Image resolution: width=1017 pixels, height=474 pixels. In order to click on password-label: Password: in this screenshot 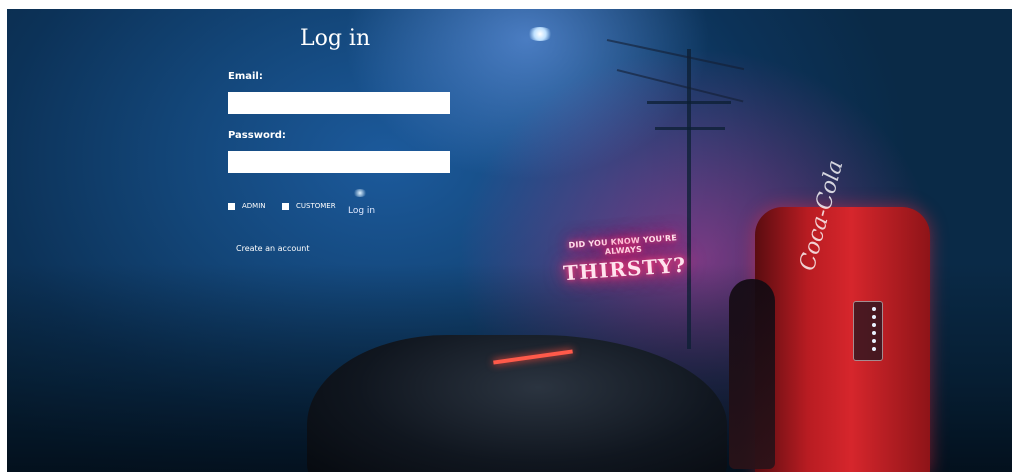, I will do `click(257, 135)`.